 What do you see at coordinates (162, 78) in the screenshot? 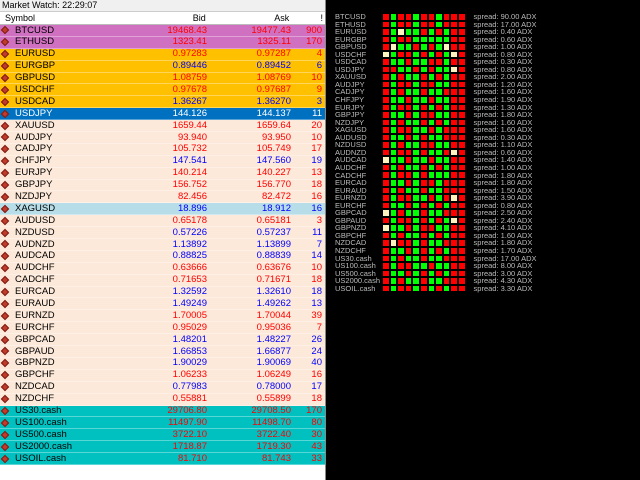
I see `table-row: GBPUSD 1.08759 1.08769 10` at bounding box center [162, 78].